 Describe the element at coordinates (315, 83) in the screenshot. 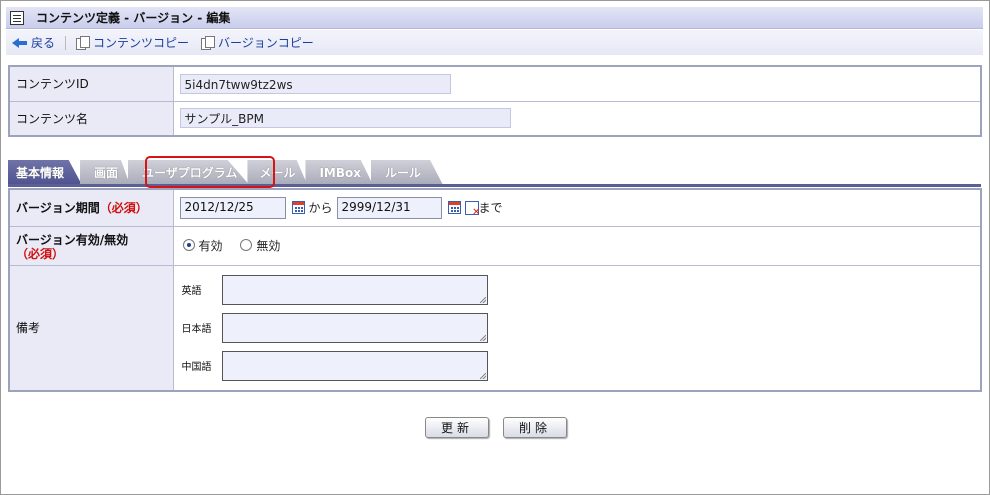

I see `content-id-field: 5i4dn7tww9tz2ws` at that location.